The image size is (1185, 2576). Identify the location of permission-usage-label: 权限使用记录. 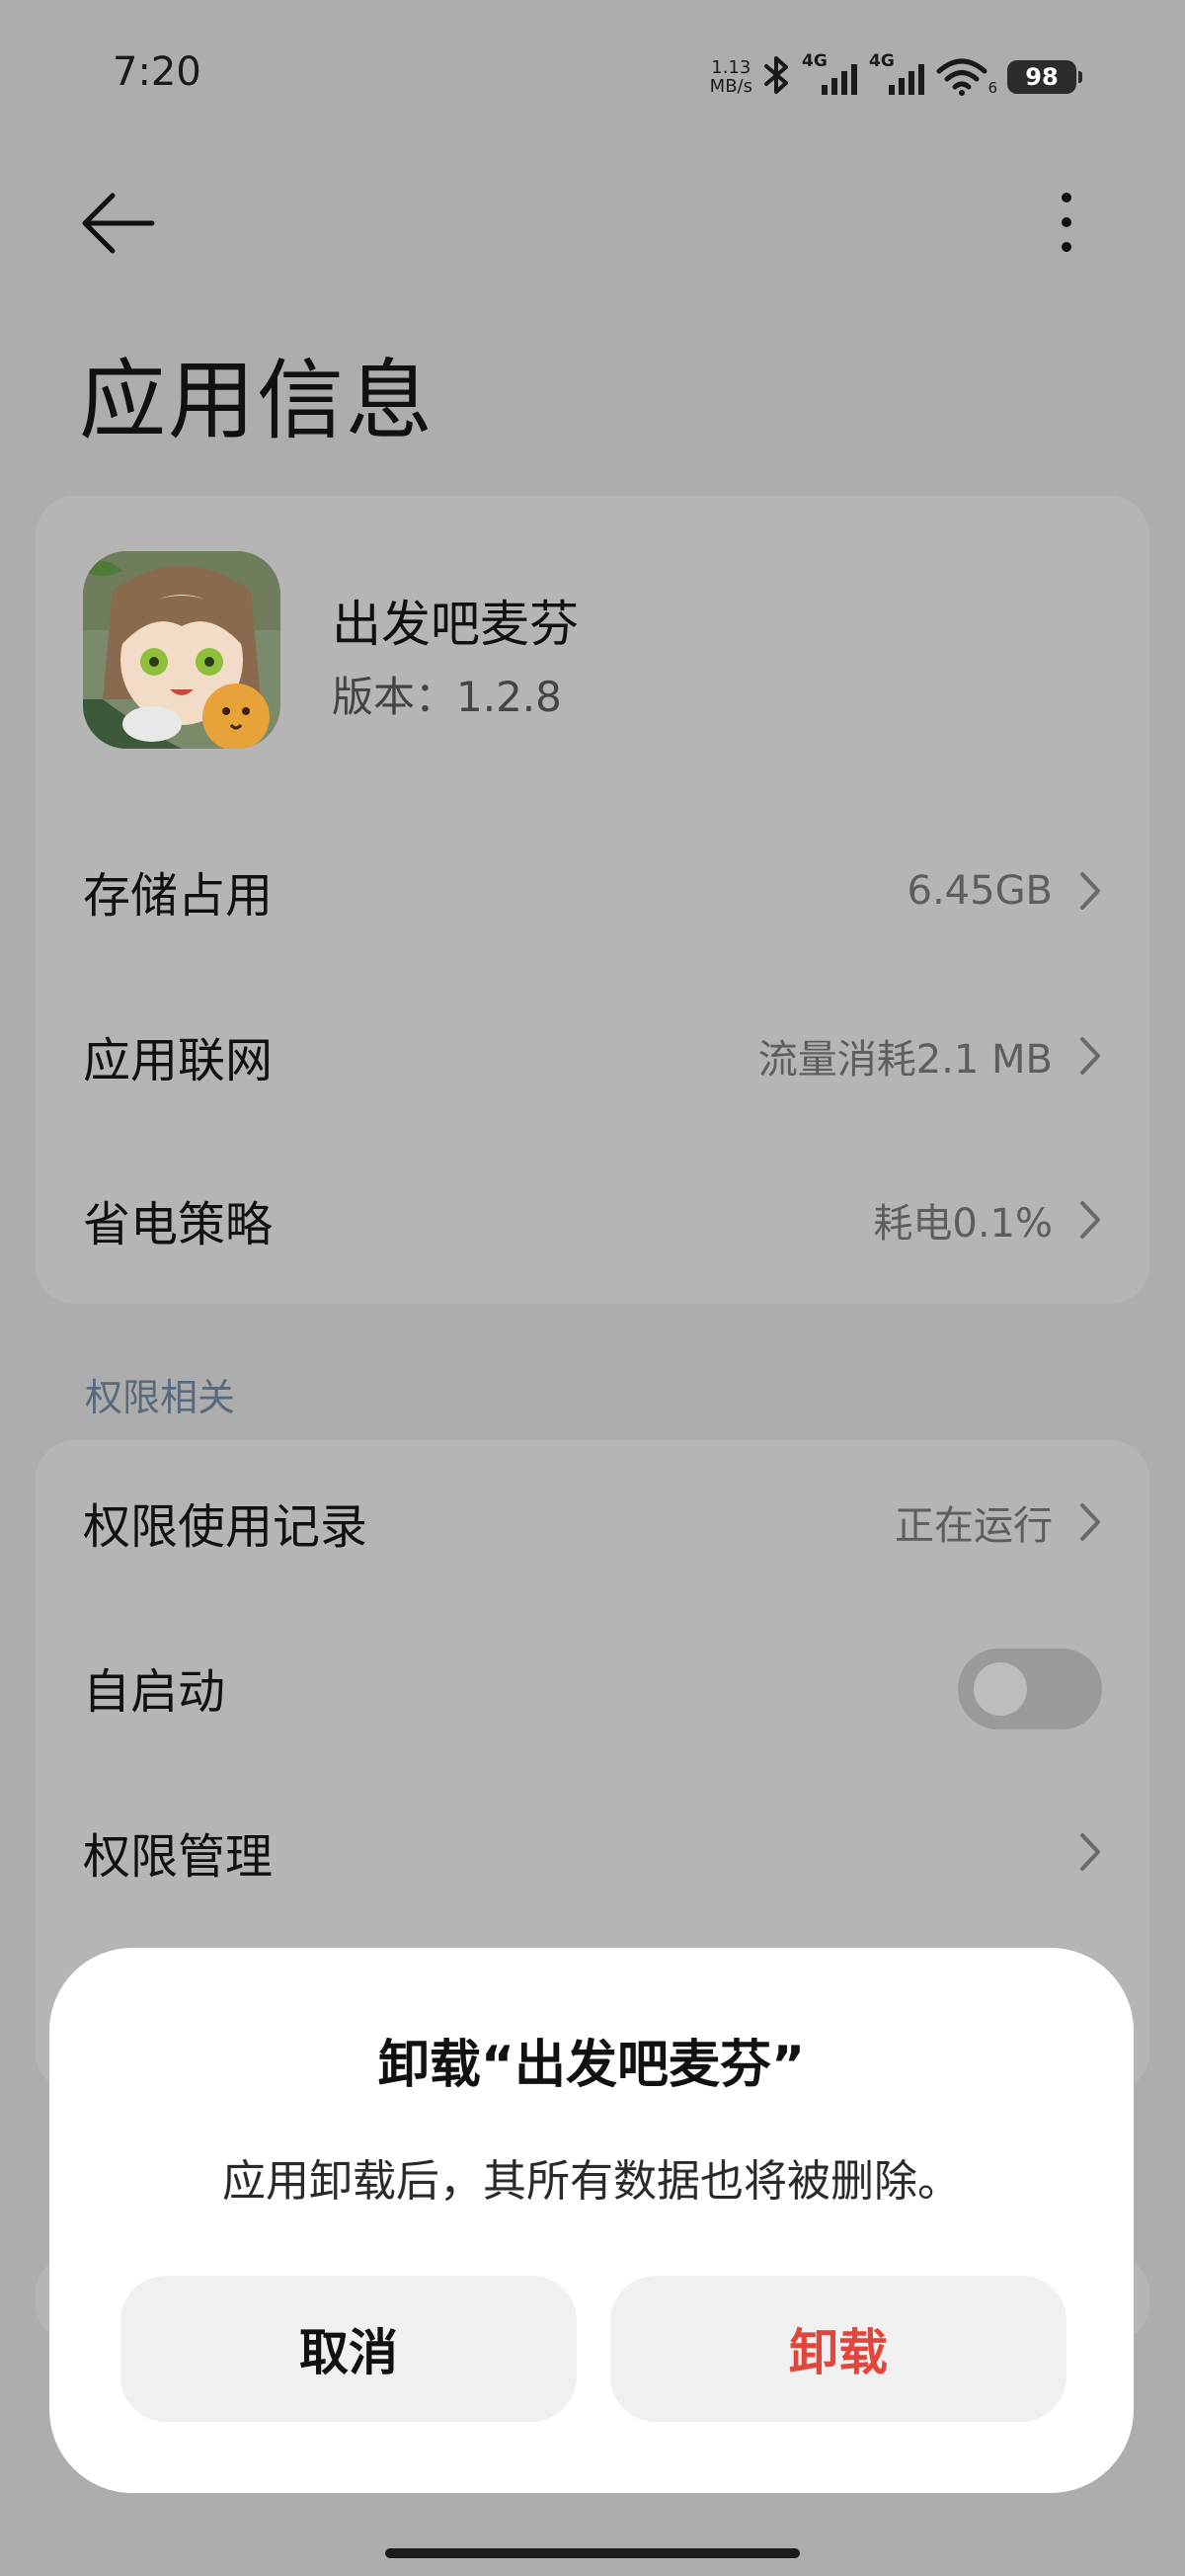
(226, 1527).